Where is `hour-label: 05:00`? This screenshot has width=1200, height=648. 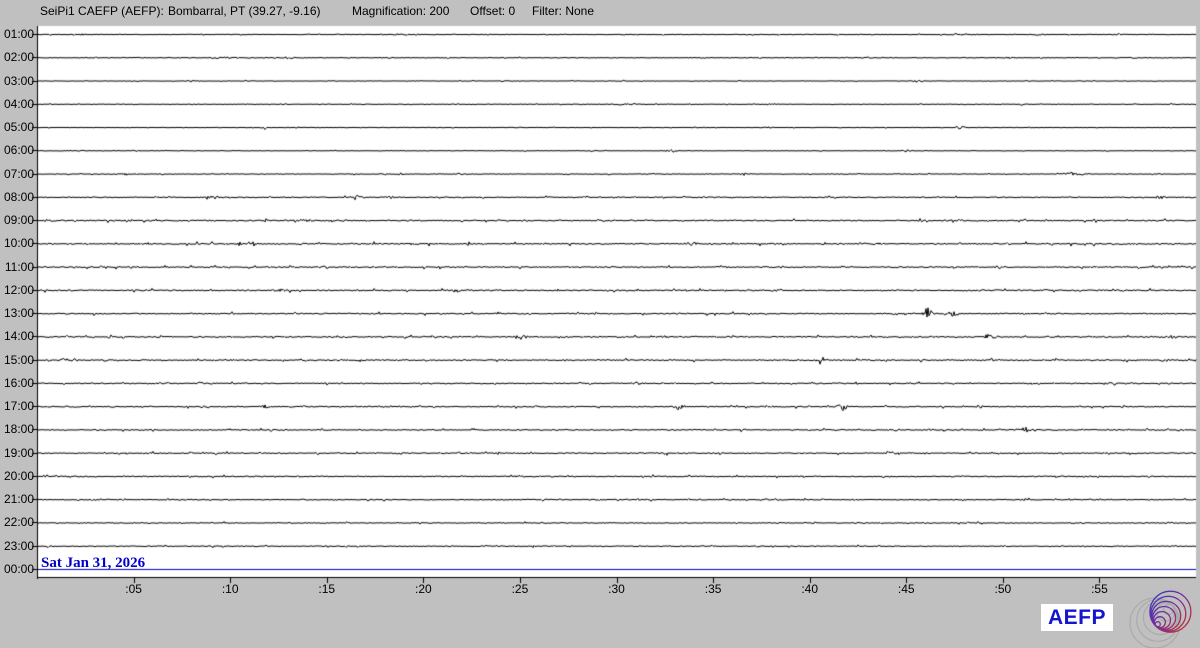 hour-label: 05:00 is located at coordinates (18, 127).